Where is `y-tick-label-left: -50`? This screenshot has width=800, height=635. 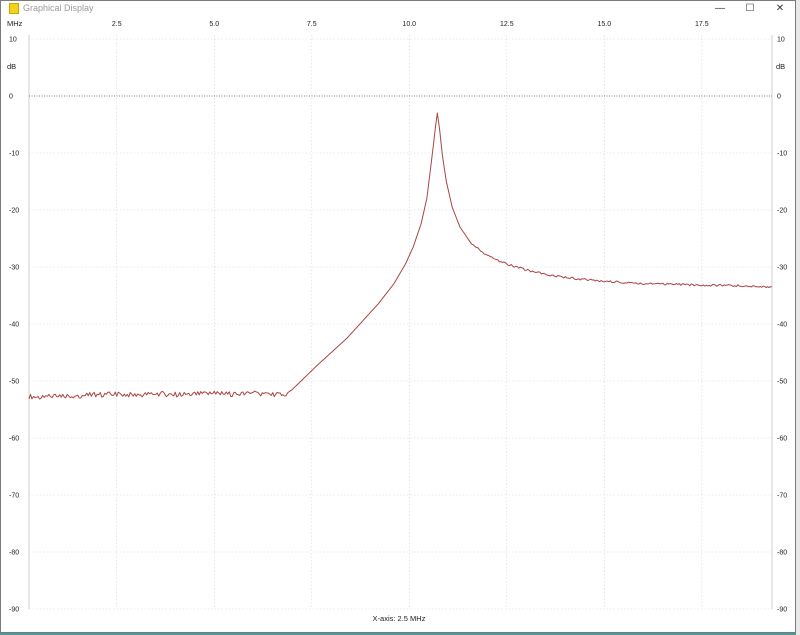 y-tick-label-left: -50 is located at coordinates (14, 382).